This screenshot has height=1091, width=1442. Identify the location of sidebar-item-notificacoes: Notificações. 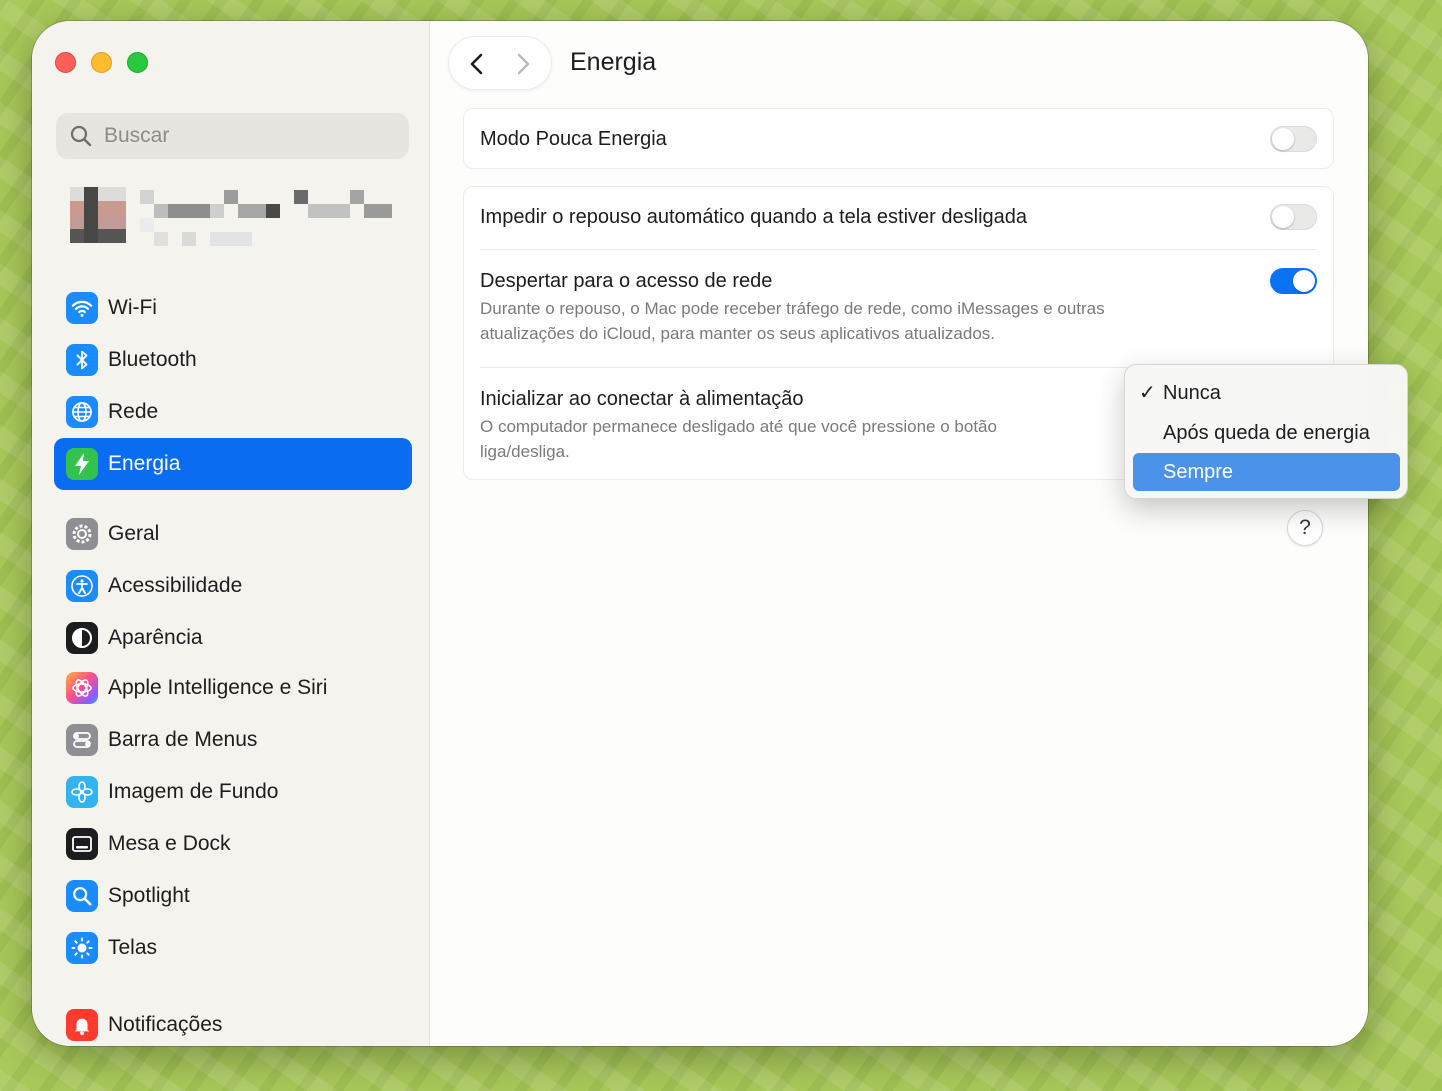
(233, 1022).